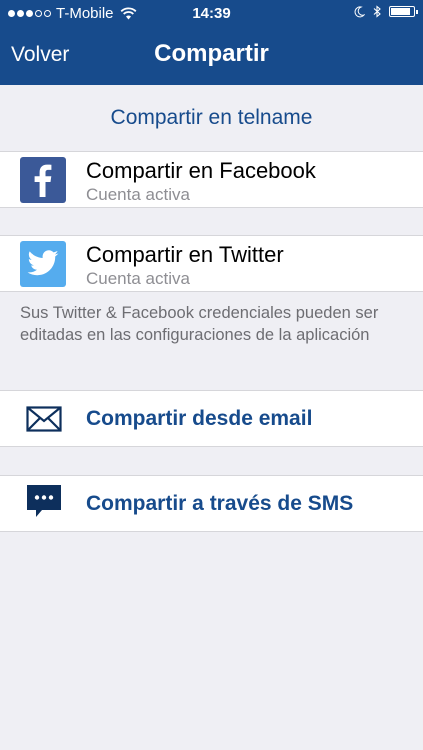 This screenshot has width=423, height=750. I want to click on share-twitter-row: Compartir en Twitter Cuenta activa, so click(211, 263).